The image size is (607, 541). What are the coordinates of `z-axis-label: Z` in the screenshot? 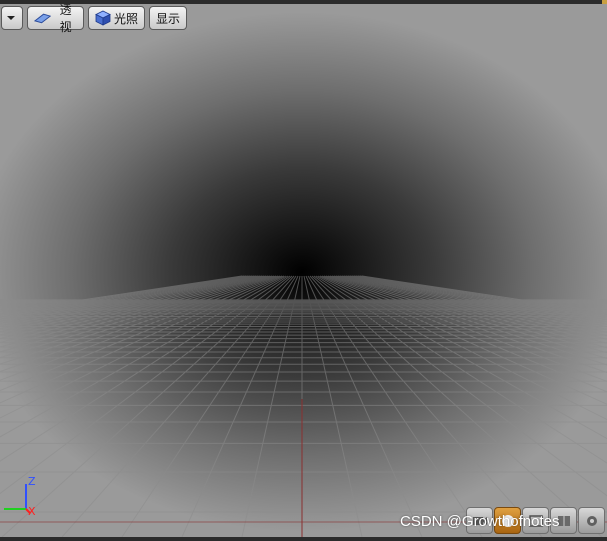 It's located at (32, 481).